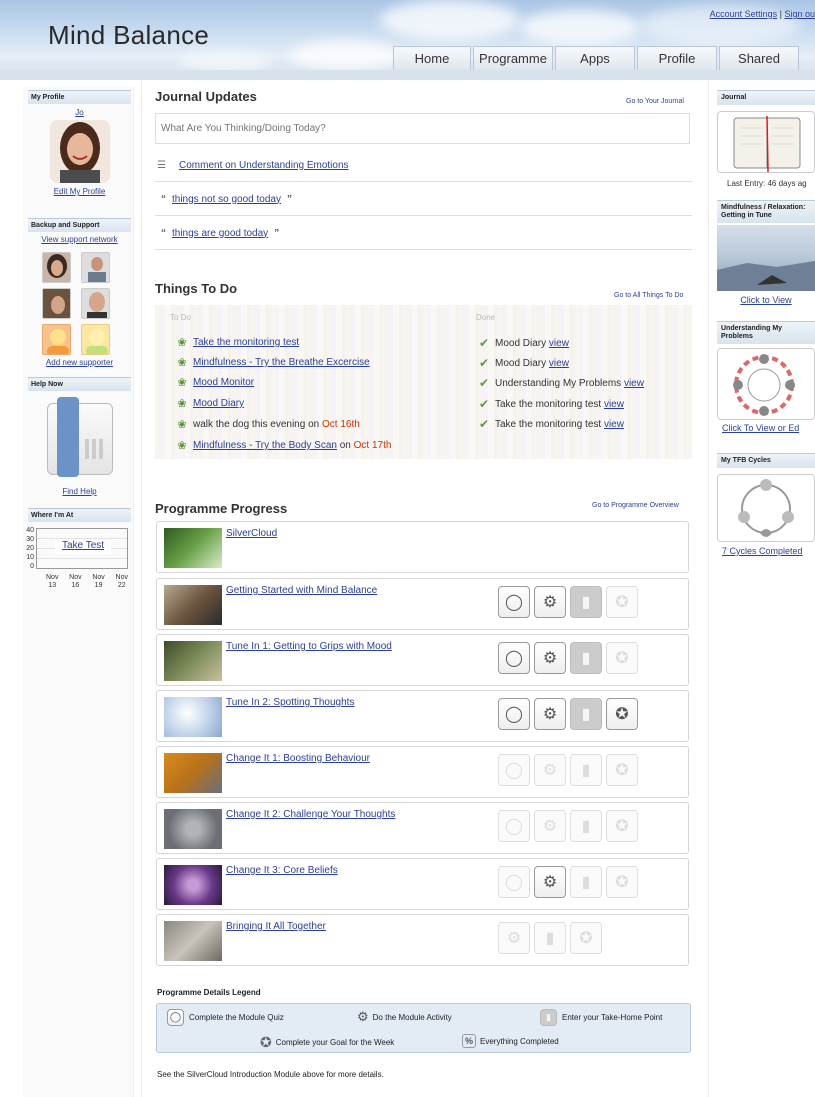  What do you see at coordinates (182, 425) in the screenshot?
I see `leaf-icon: ❀` at bounding box center [182, 425].